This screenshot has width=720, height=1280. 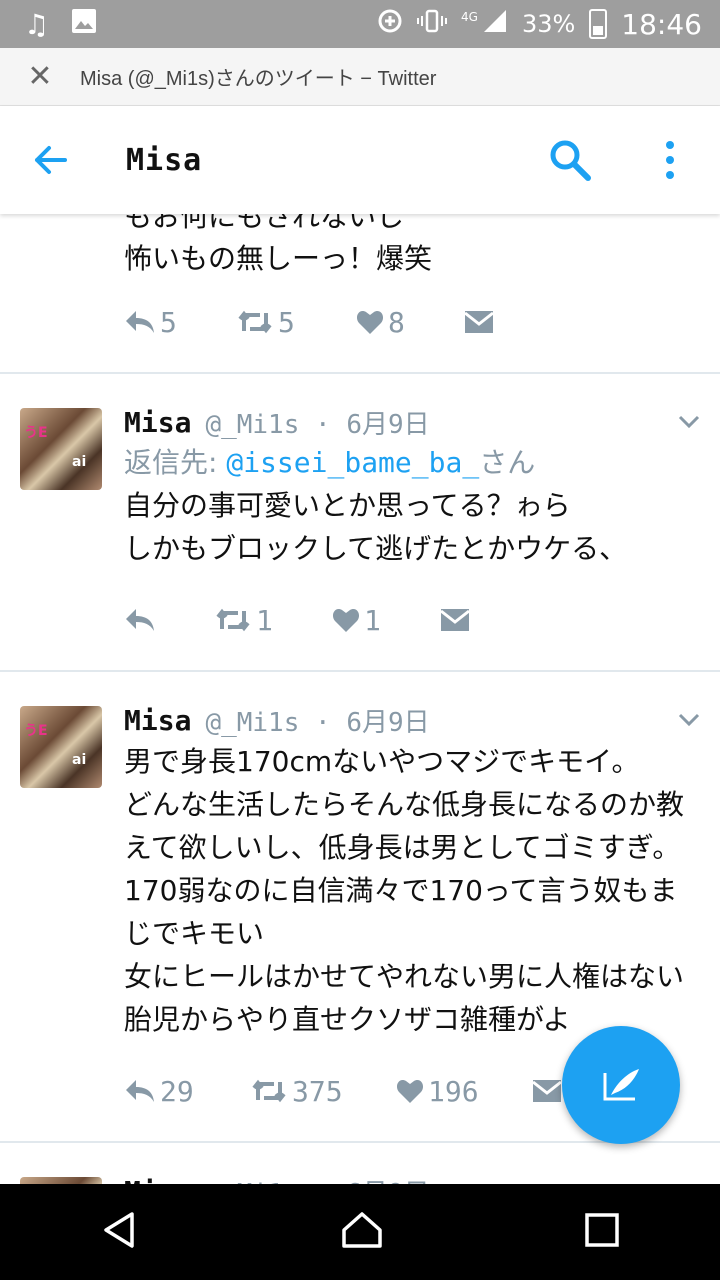 What do you see at coordinates (432, 24) in the screenshot?
I see `vibrate-icon` at bounding box center [432, 24].